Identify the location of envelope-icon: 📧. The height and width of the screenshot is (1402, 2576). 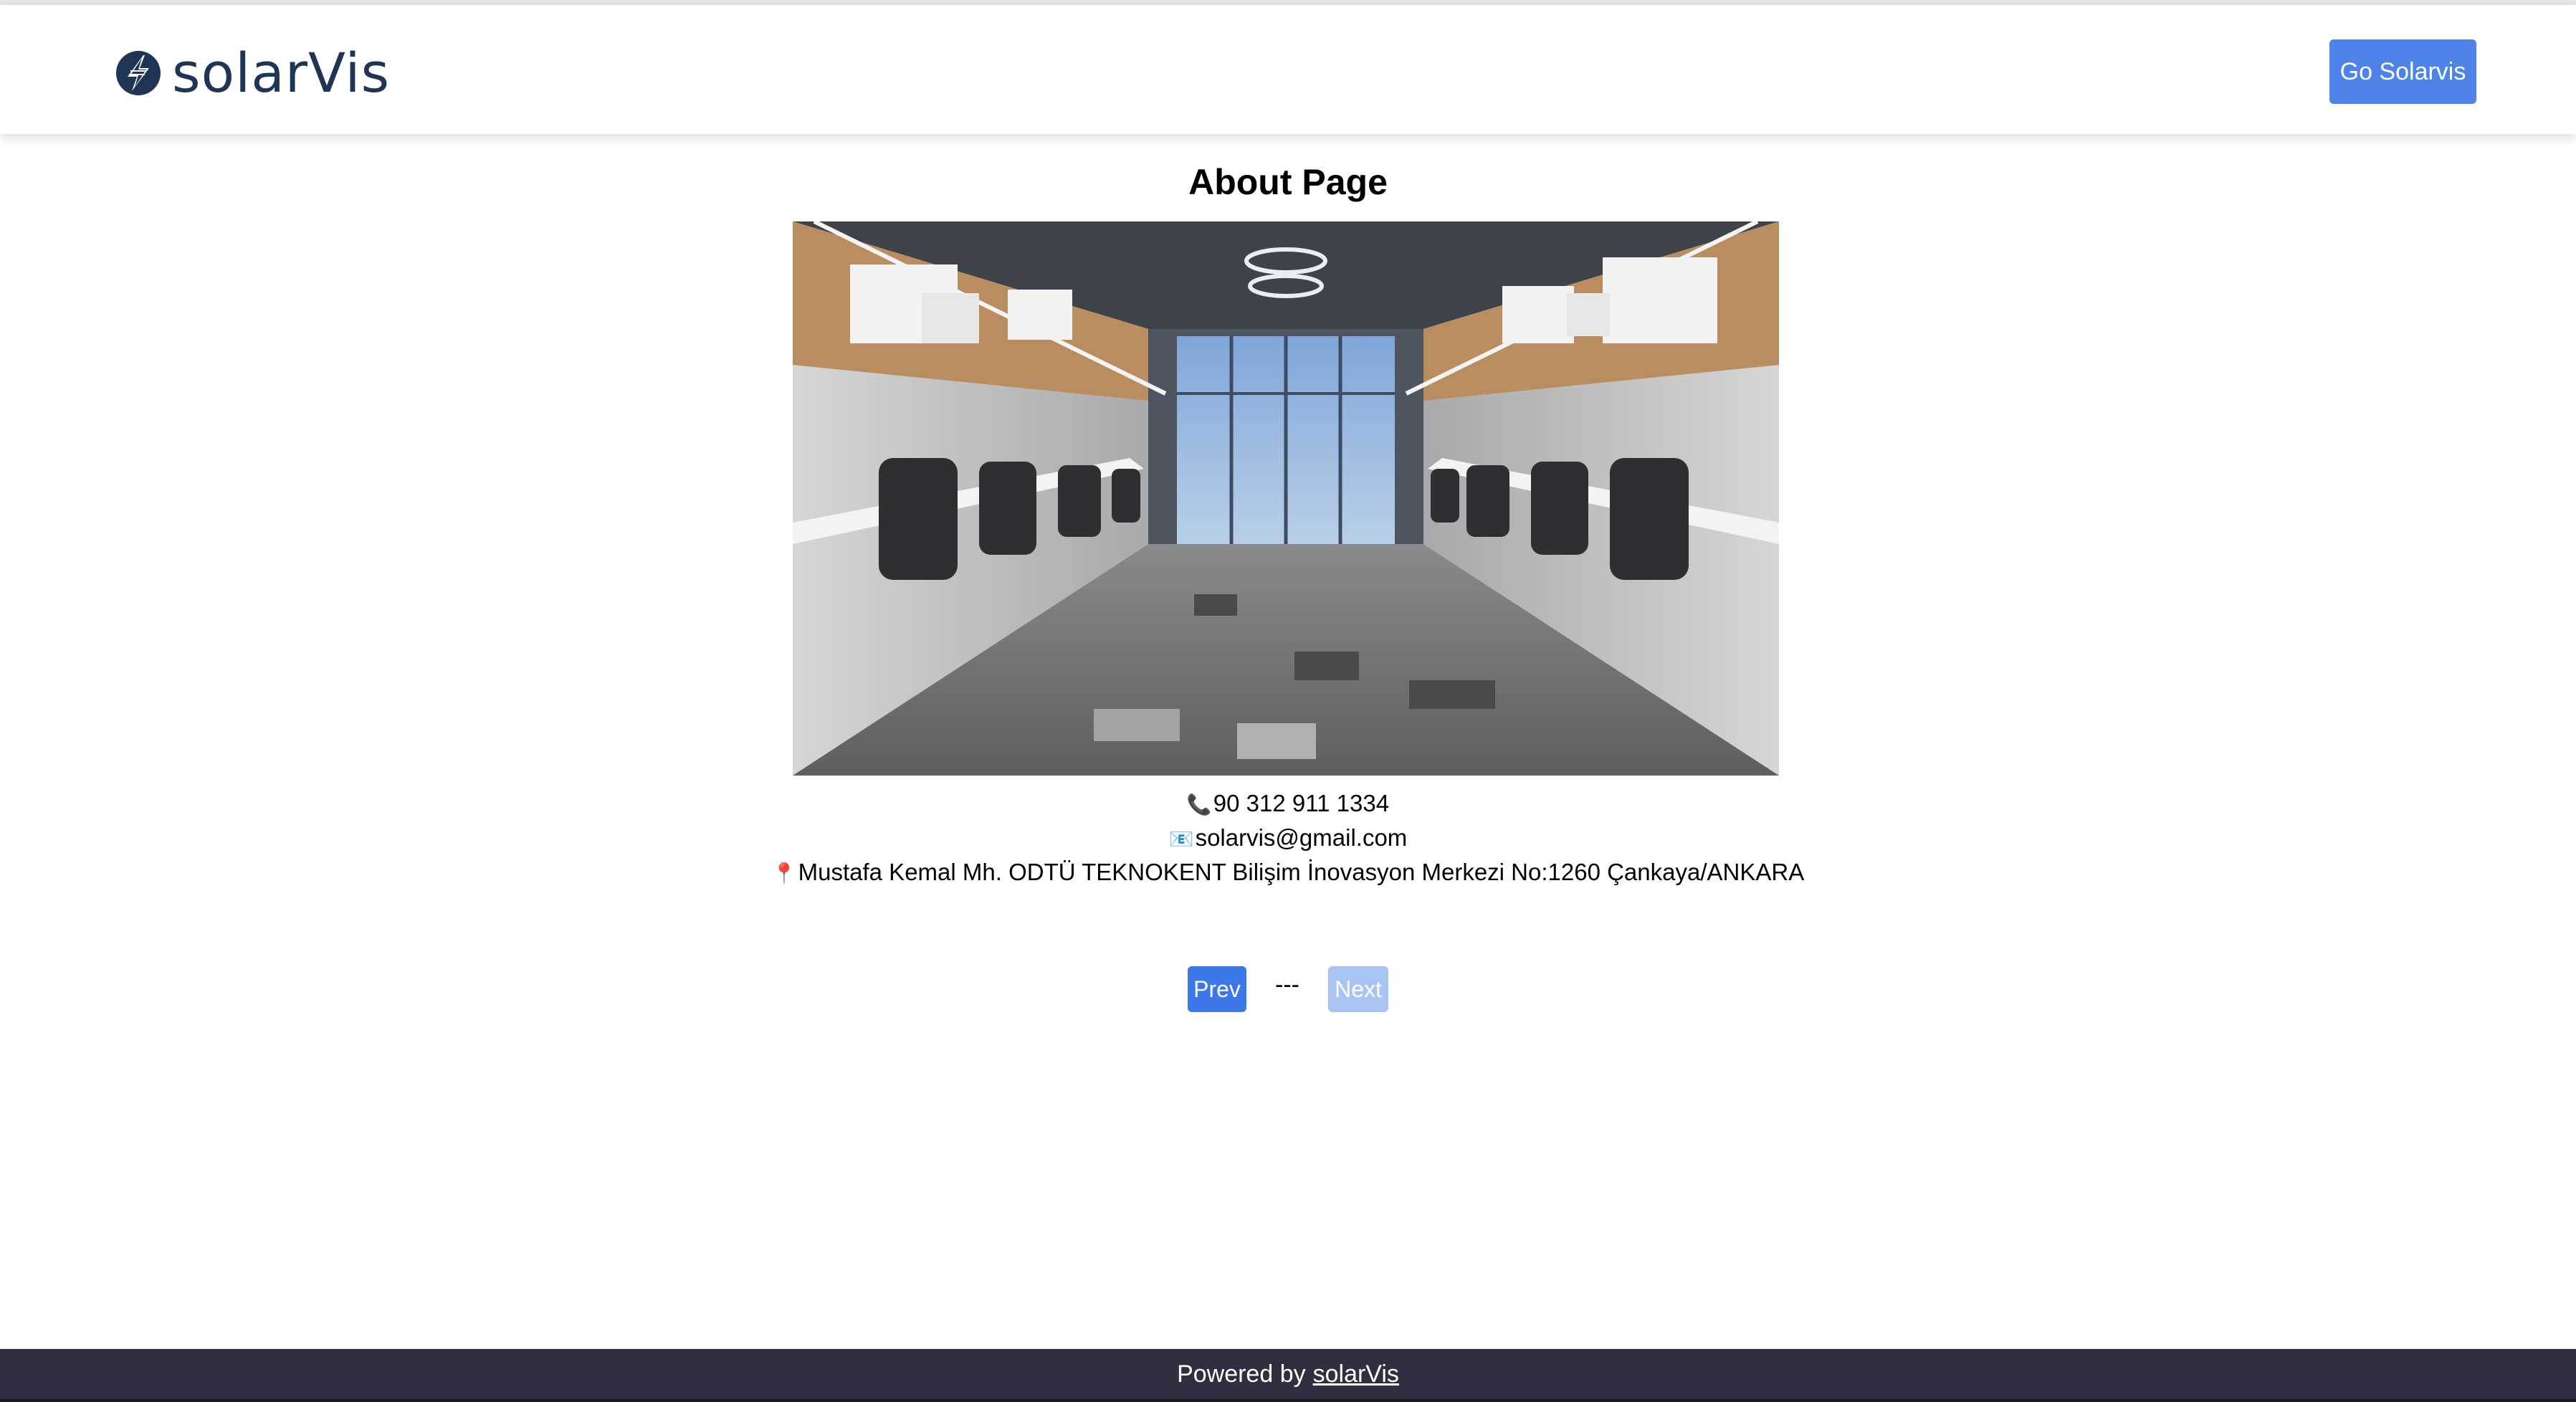
(1181, 839).